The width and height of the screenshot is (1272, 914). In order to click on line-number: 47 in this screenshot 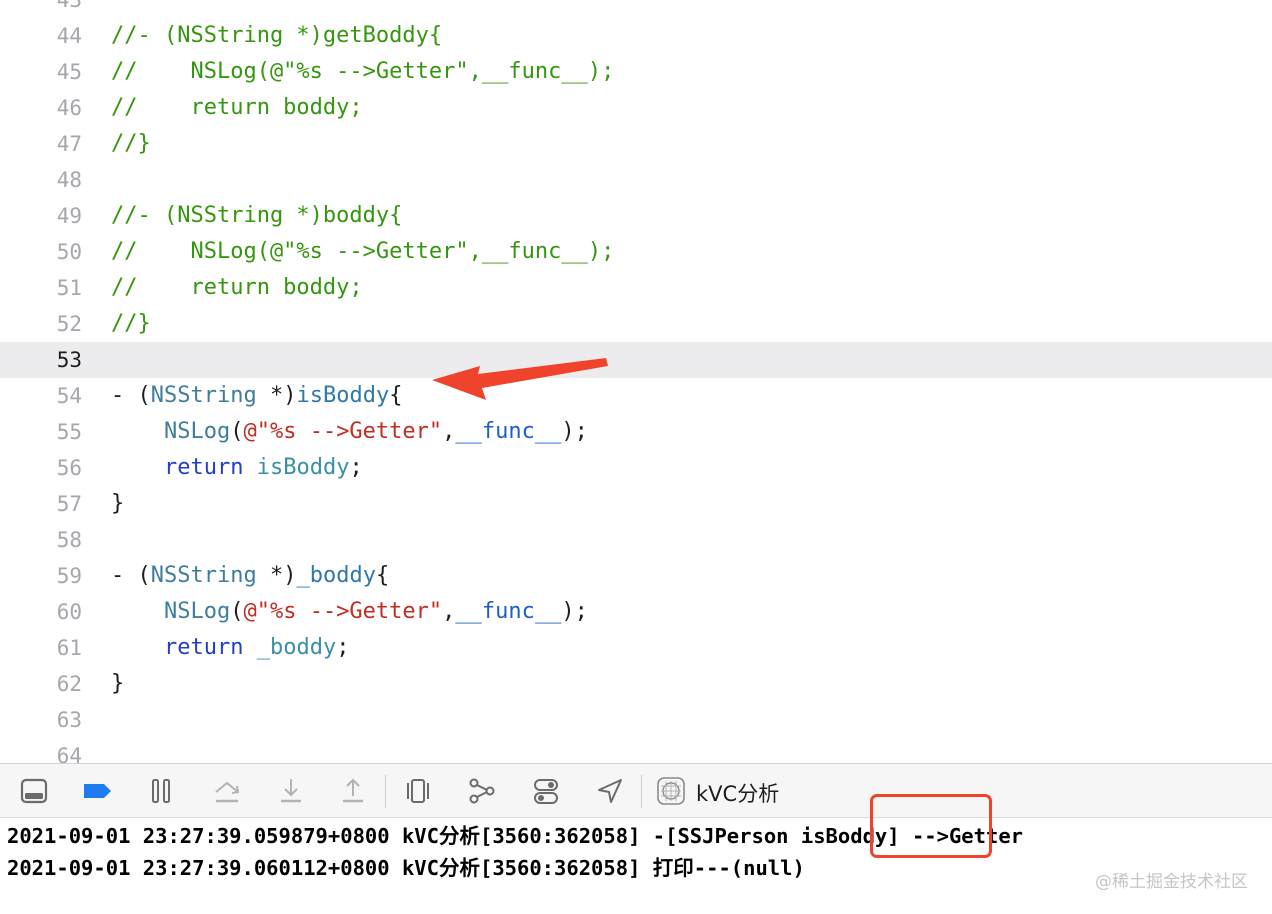, I will do `click(69, 144)`.